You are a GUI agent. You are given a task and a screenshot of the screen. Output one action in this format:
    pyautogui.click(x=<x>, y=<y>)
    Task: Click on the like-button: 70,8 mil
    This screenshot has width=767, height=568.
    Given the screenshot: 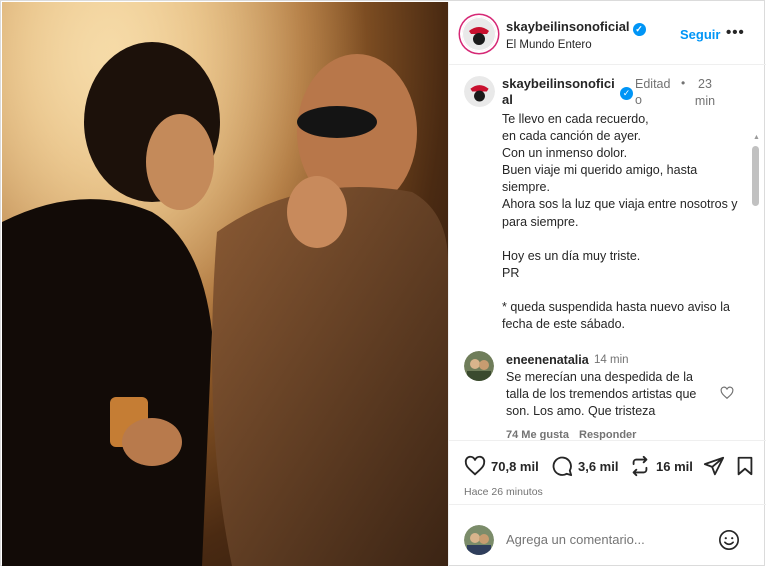 What is the action you would take?
    pyautogui.click(x=501, y=466)
    